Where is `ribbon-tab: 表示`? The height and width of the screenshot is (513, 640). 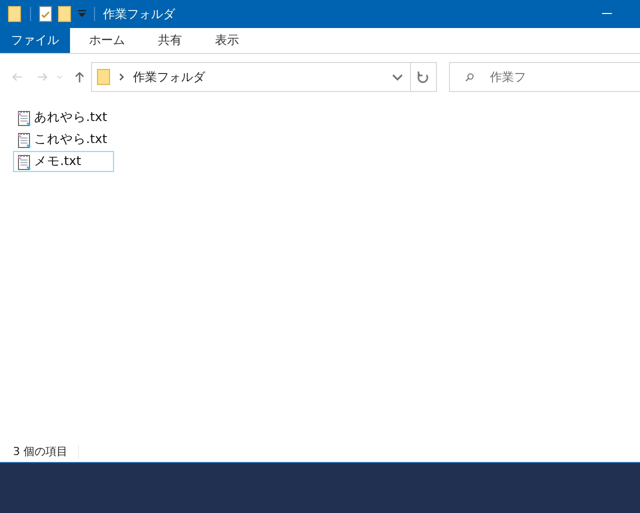 ribbon-tab: 表示 is located at coordinates (227, 40).